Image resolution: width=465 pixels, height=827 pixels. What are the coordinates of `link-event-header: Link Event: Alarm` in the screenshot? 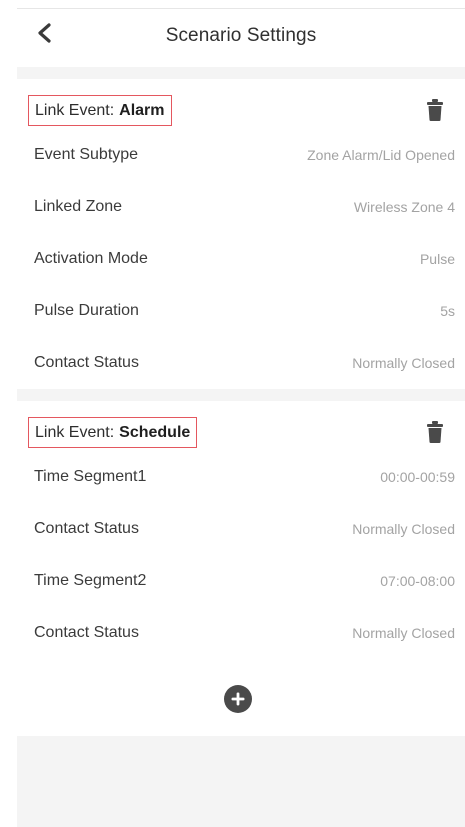 It's located at (241, 104).